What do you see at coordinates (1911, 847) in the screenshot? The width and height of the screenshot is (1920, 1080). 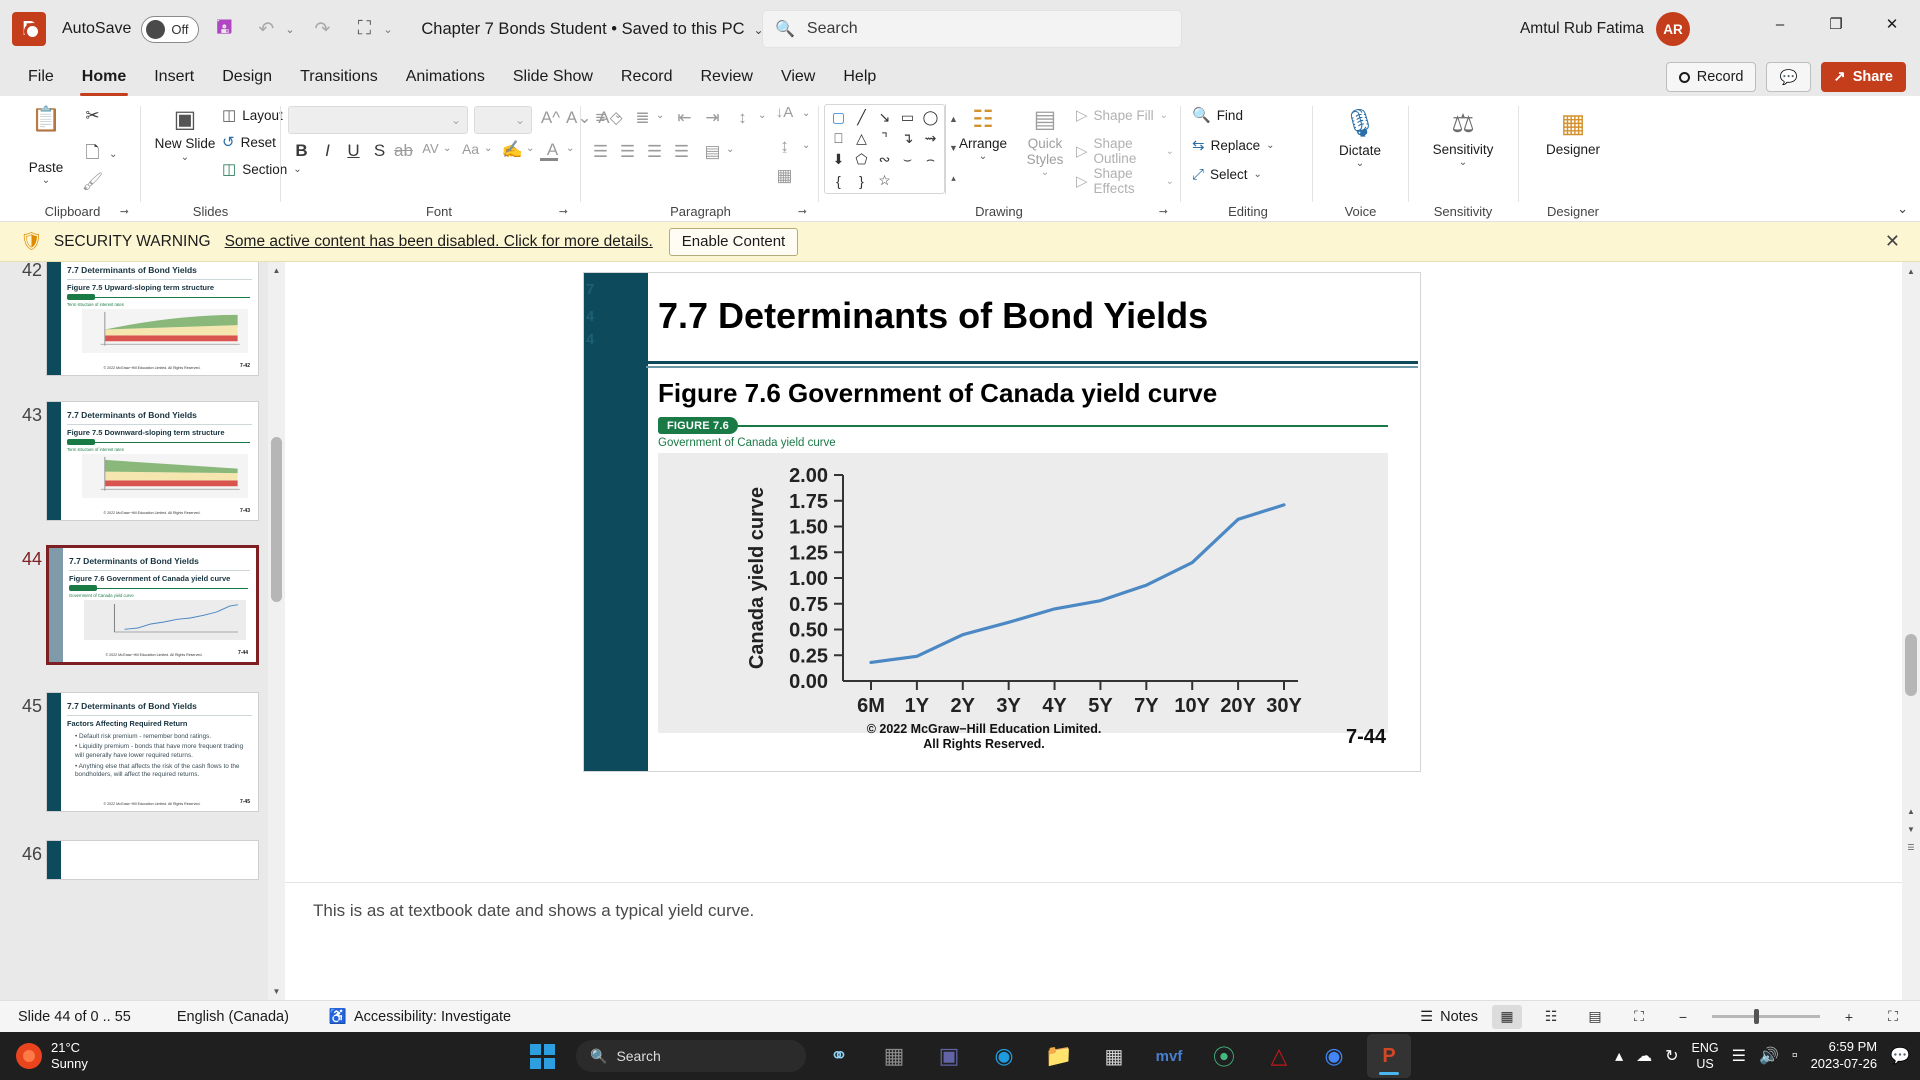 I see `scroll-down-icon: ☰` at bounding box center [1911, 847].